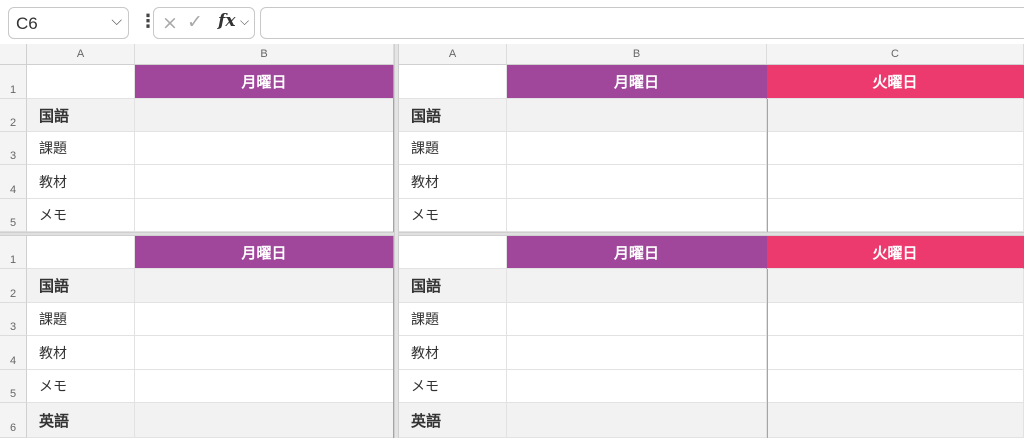 This screenshot has width=1024, height=438. What do you see at coordinates (13, 54) in the screenshot?
I see `select-all-corner` at bounding box center [13, 54].